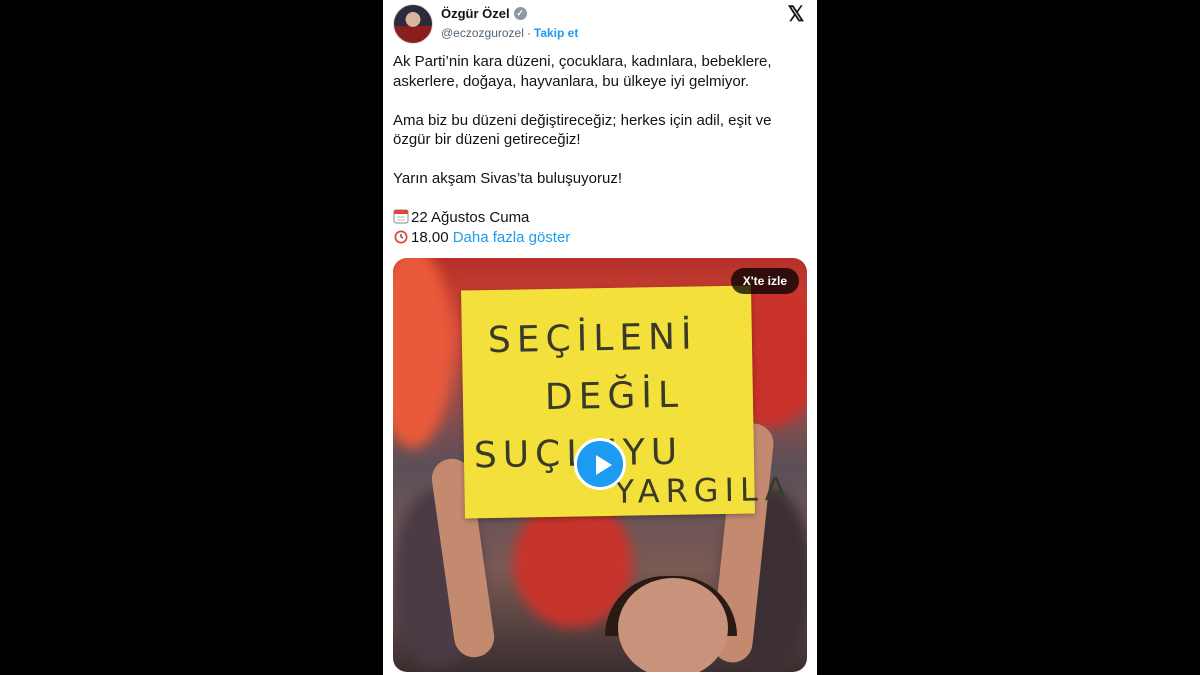 The width and height of the screenshot is (1200, 675). I want to click on event-date: 22 Ağustos Cuma, so click(470, 217).